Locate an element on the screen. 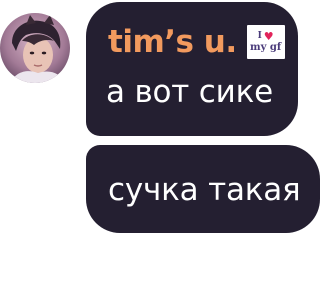  i-love-my-gf-badge-icon: I ♥ my gf is located at coordinates (265, 42).